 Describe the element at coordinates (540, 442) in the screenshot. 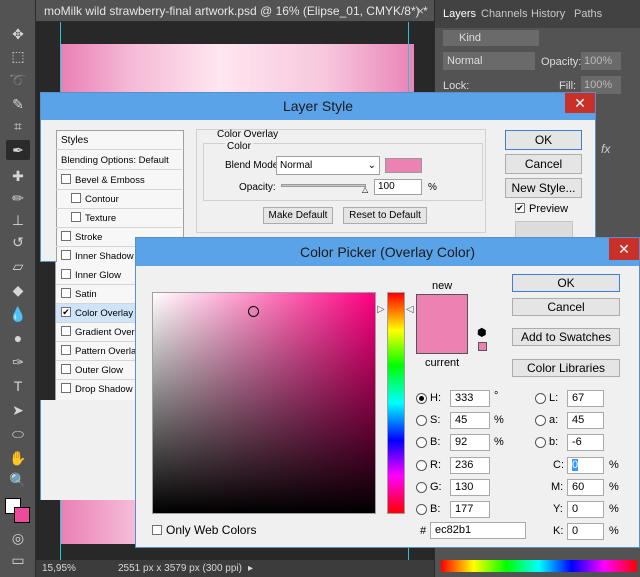

I see `radio-lab-b` at that location.